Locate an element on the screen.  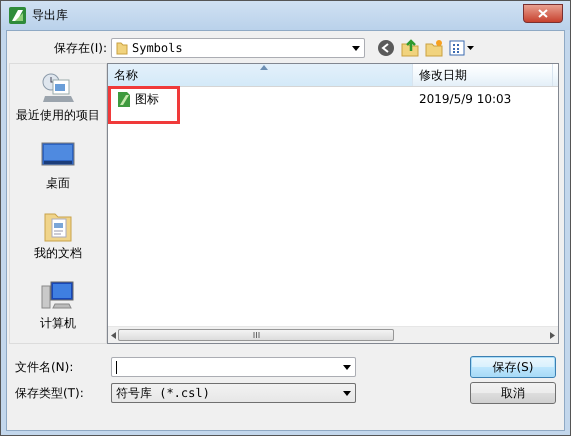
column-header: 修改日期 is located at coordinates (483, 75).